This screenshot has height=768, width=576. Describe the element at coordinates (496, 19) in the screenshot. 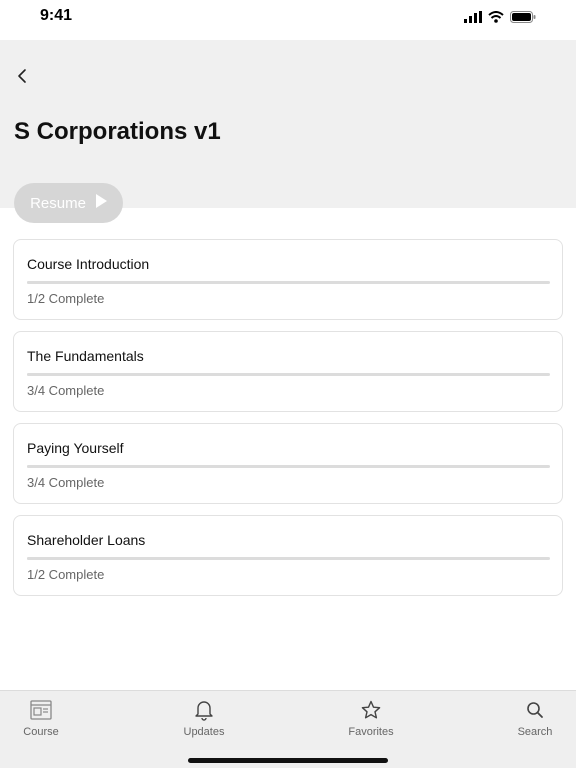

I see `wifi-icon` at that location.